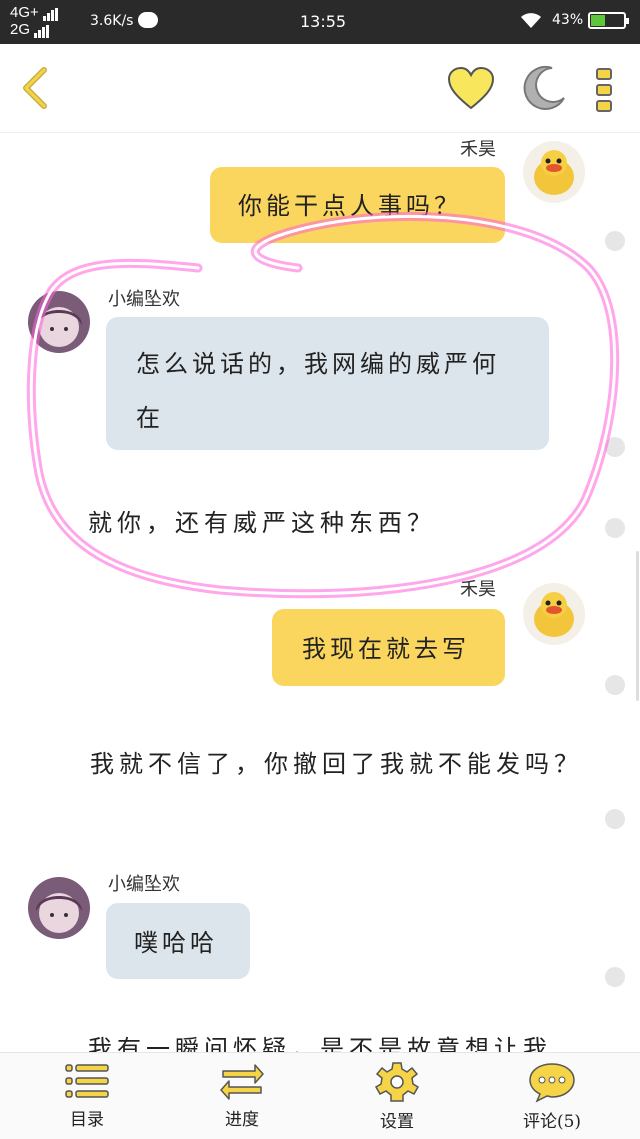  I want to click on scrollbar, so click(637, 626).